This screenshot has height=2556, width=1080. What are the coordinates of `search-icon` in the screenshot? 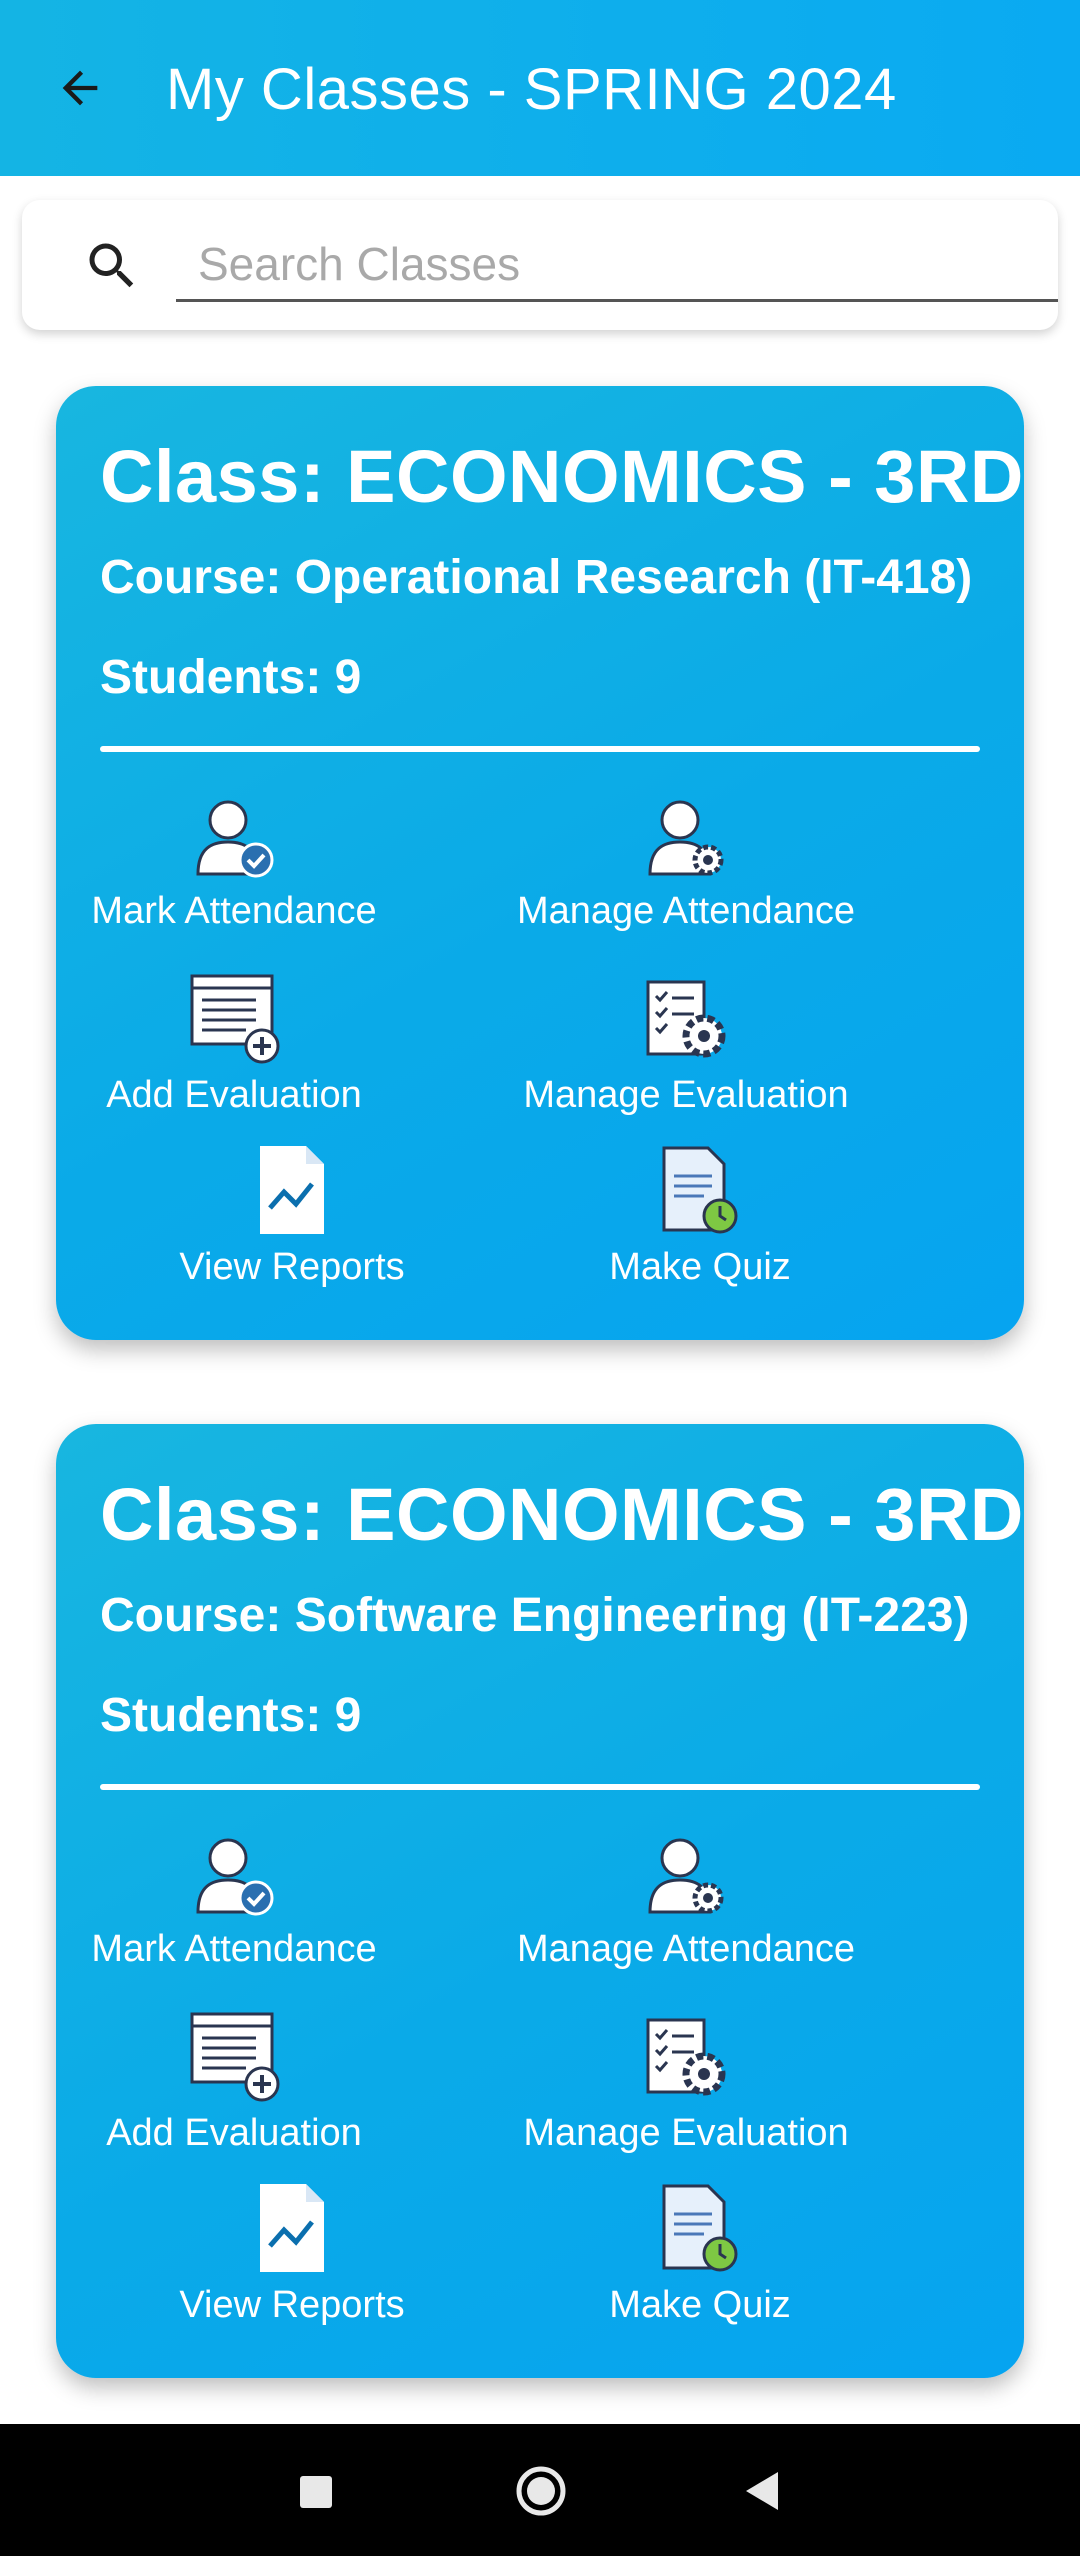 It's located at (111, 265).